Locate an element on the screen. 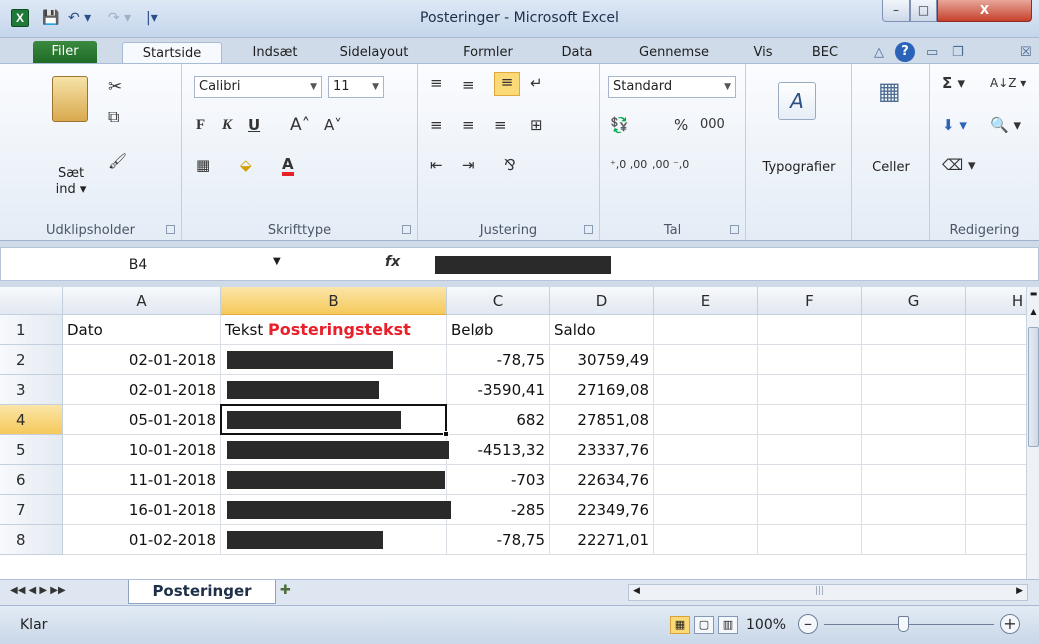 The height and width of the screenshot is (644, 1039). column-header-c: C is located at coordinates (498, 301).